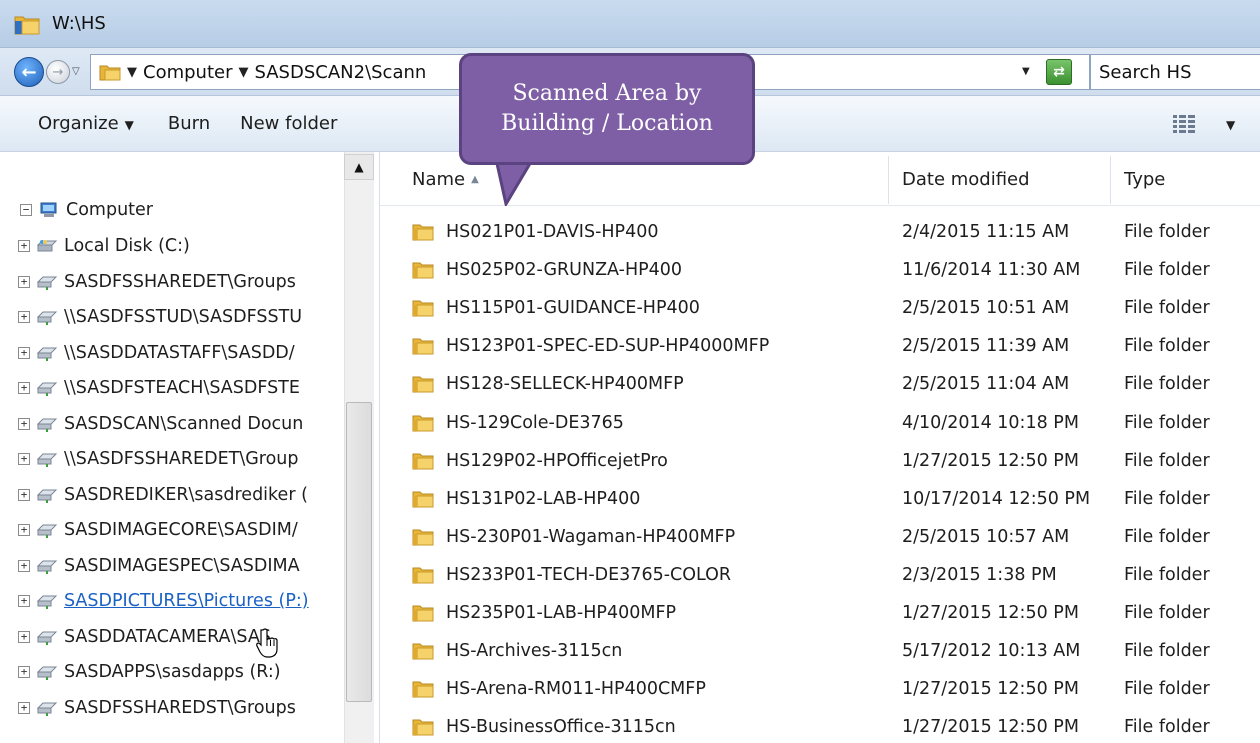 The image size is (1260, 743). I want to click on tree-item-label: SASDFSSHAREDET\Groups, so click(180, 281).